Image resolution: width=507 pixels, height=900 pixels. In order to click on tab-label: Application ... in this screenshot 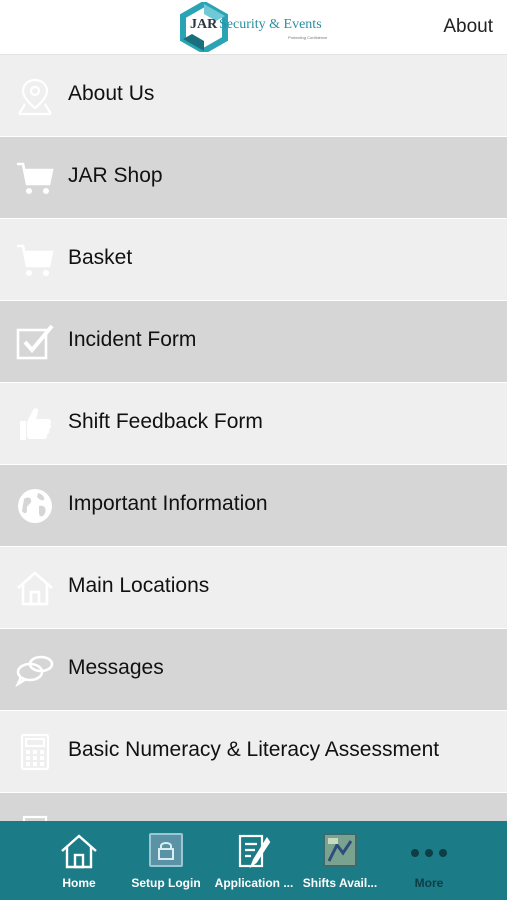, I will do `click(254, 883)`.